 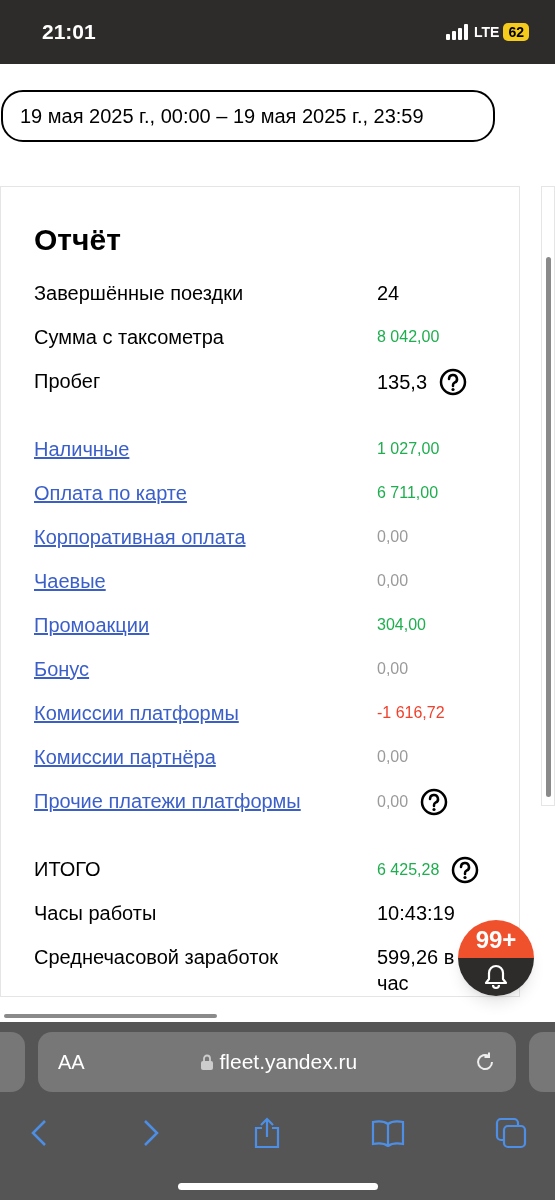 I want to click on row-value: 24, so click(x=388, y=293).